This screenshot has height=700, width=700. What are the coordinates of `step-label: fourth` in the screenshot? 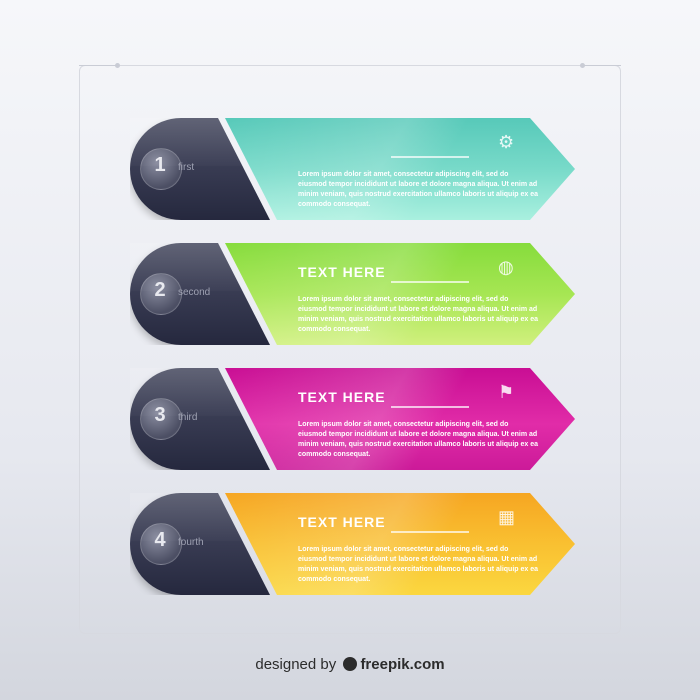 It's located at (191, 542).